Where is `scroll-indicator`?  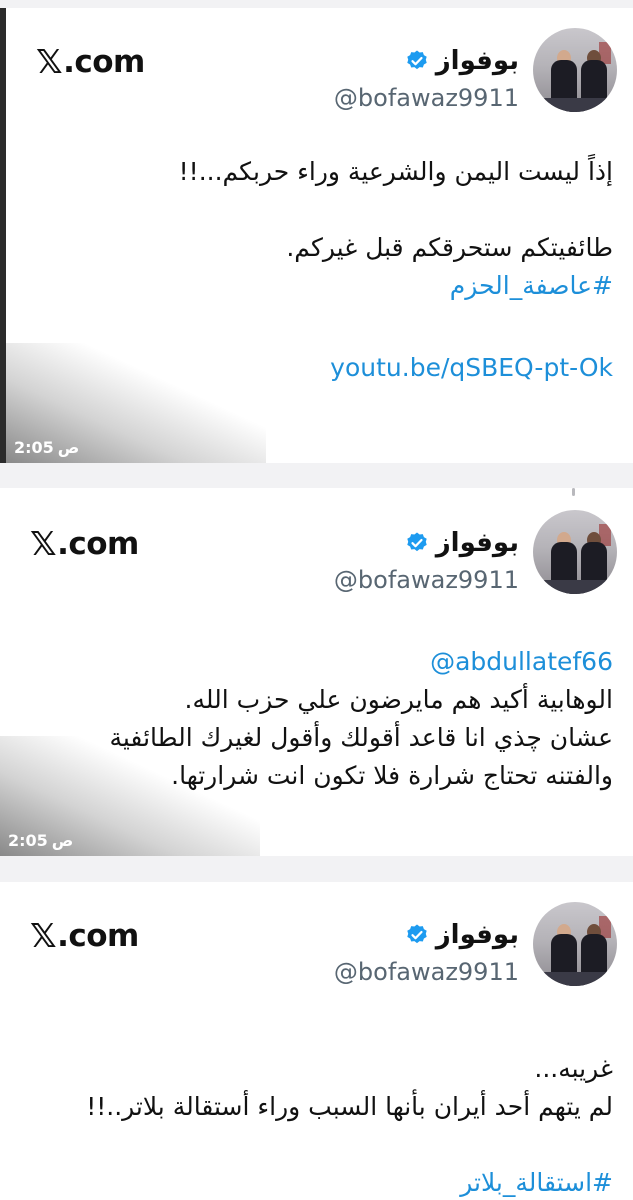
scroll-indicator is located at coordinates (573, 492).